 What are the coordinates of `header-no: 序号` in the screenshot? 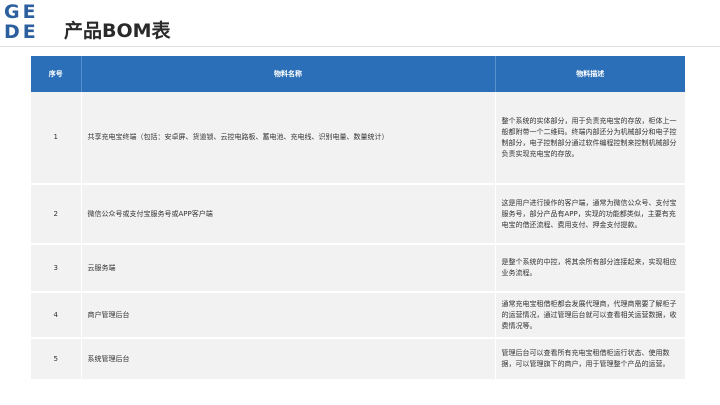 It's located at (56, 74).